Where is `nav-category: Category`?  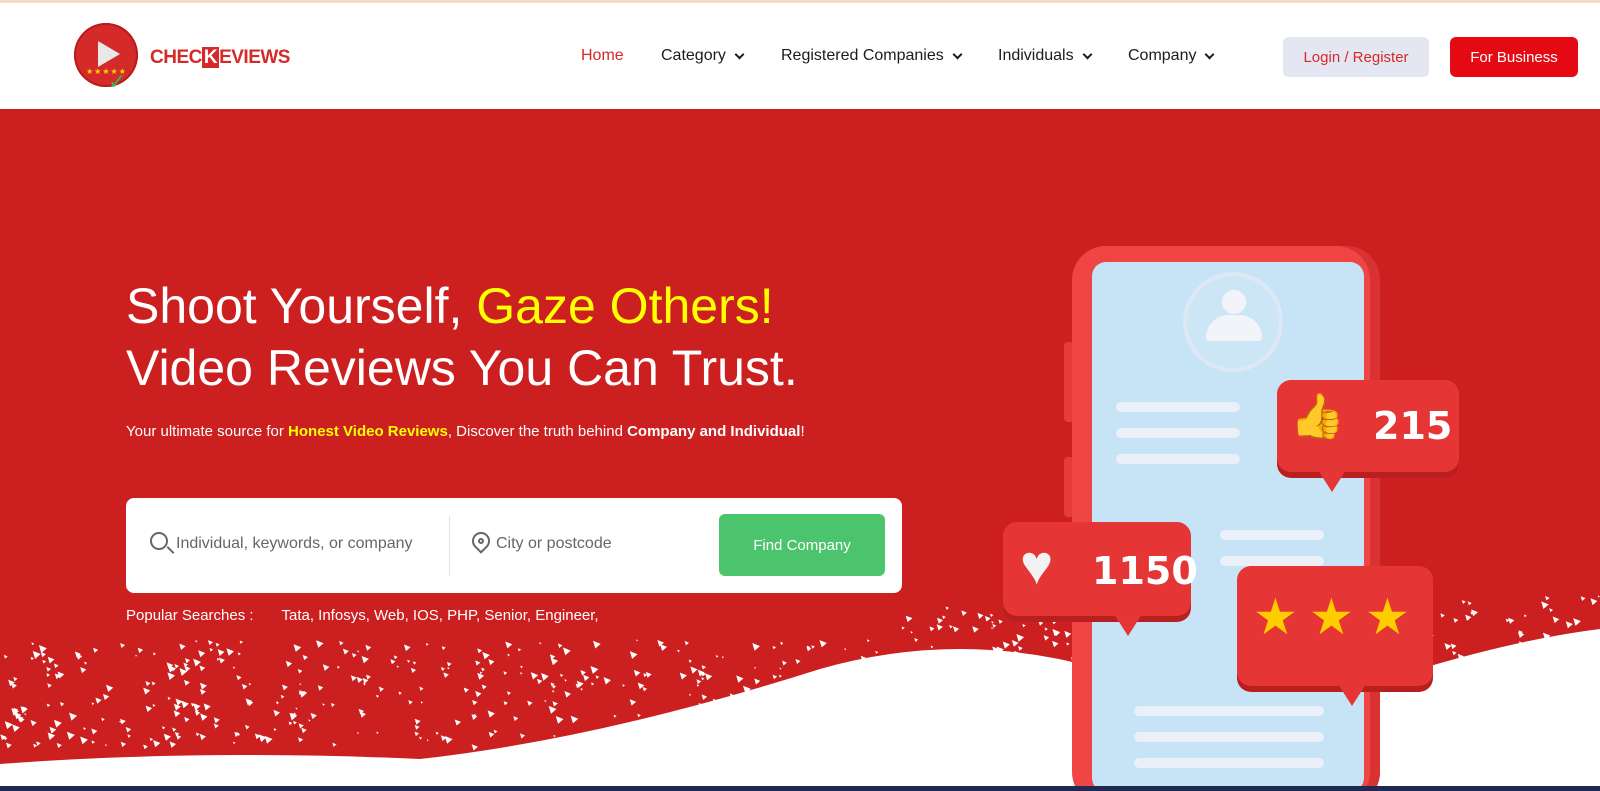 nav-category: Category is located at coordinates (703, 56).